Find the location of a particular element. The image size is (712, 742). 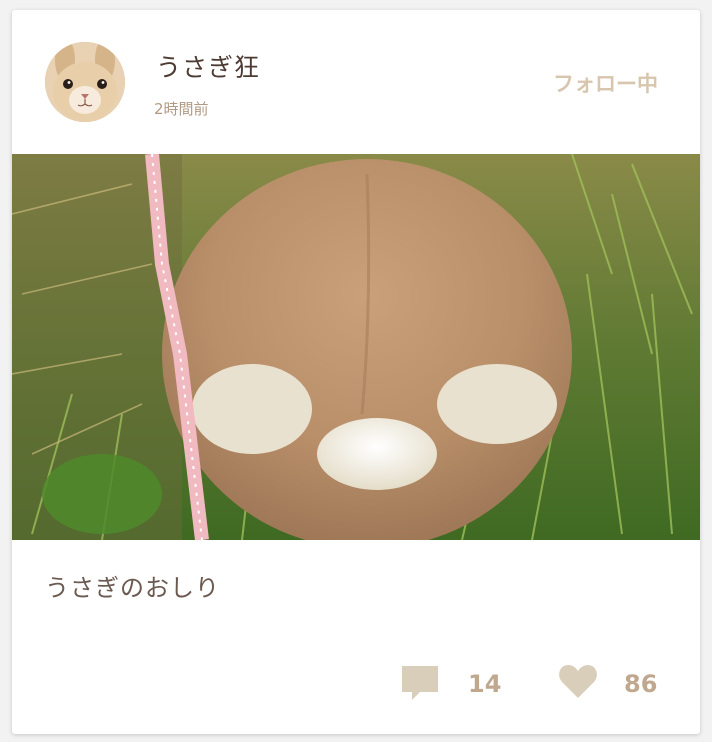

heart-icon is located at coordinates (578, 682).